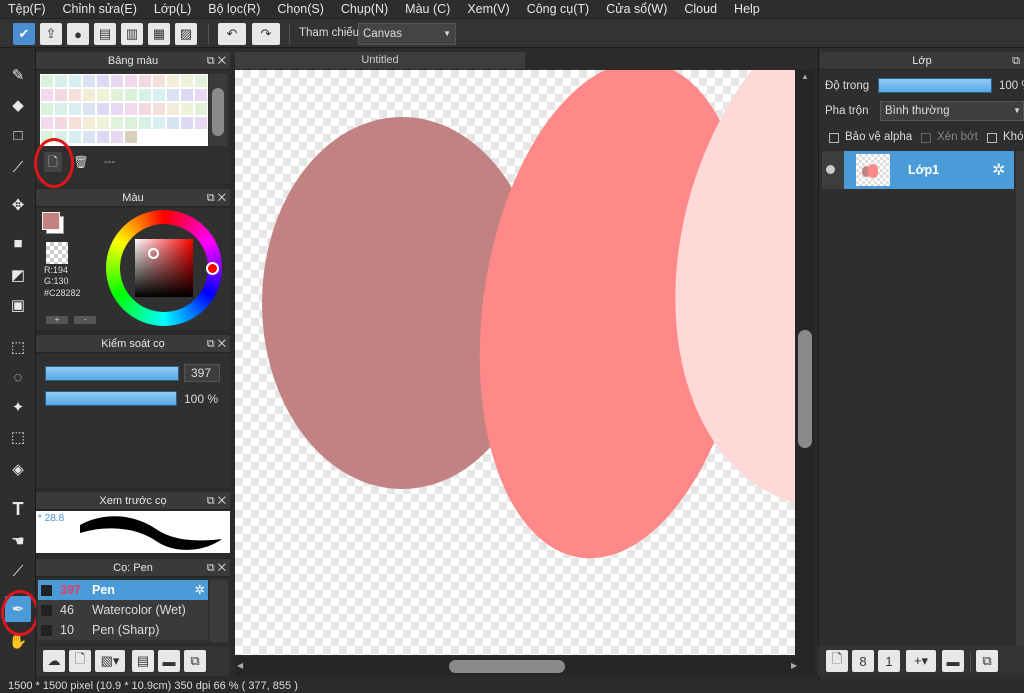  Describe the element at coordinates (234, 9) in the screenshot. I see `menu-filter: Bộ lọc(R)` at that location.